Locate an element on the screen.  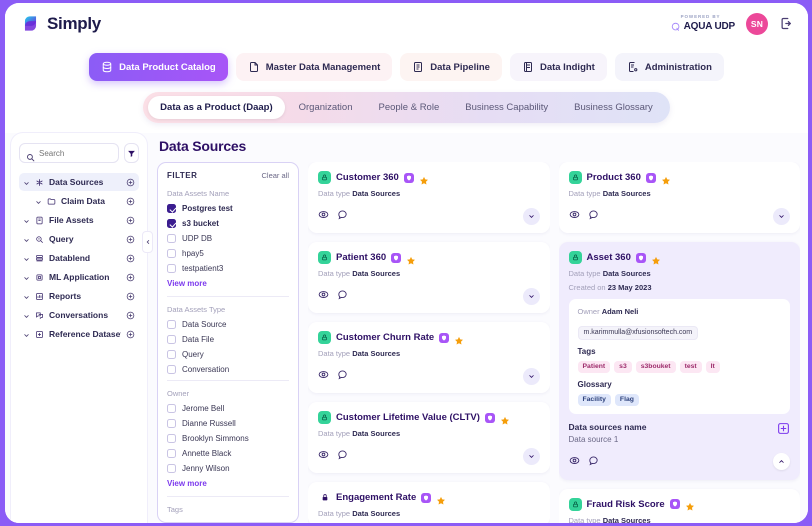
sub-tab-business-glossary: Business Glossary is located at coordinates (613, 107).